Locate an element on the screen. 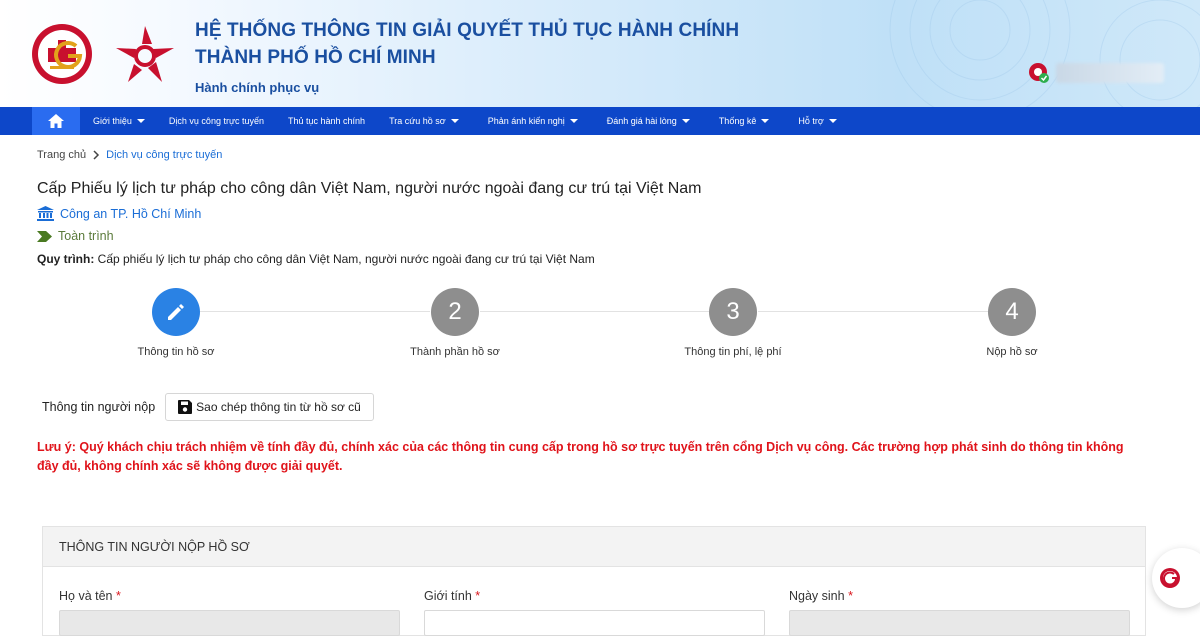 This screenshot has height=636, width=1200. nav-item-label: Dịch vụ công trực tuyến is located at coordinates (216, 121).